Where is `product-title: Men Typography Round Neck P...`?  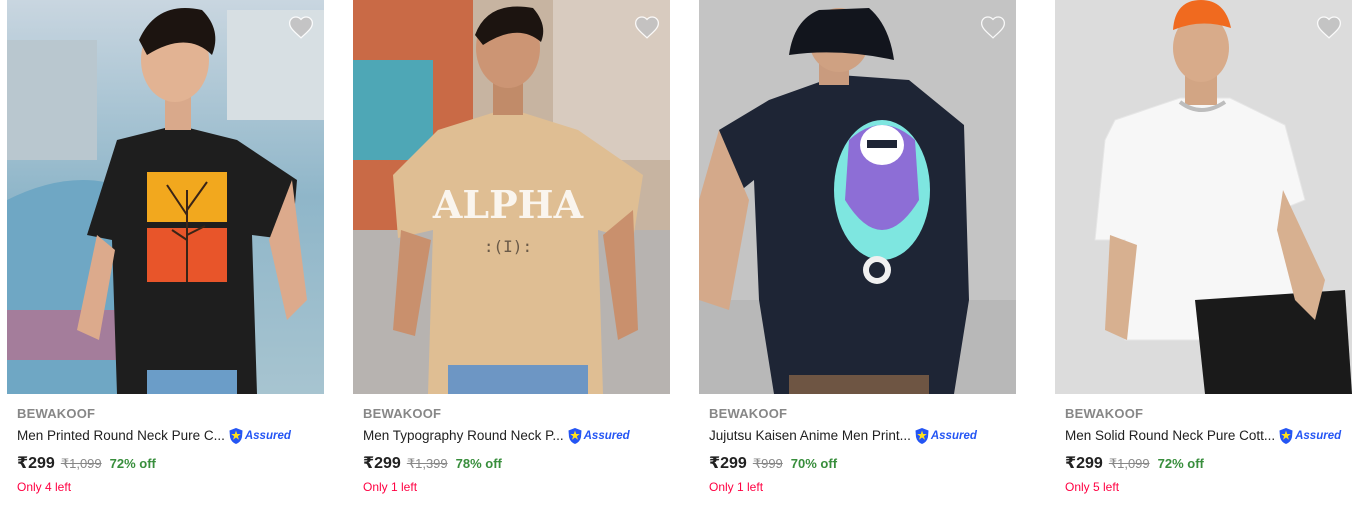
product-title: Men Typography Round Neck P... is located at coordinates (463, 436).